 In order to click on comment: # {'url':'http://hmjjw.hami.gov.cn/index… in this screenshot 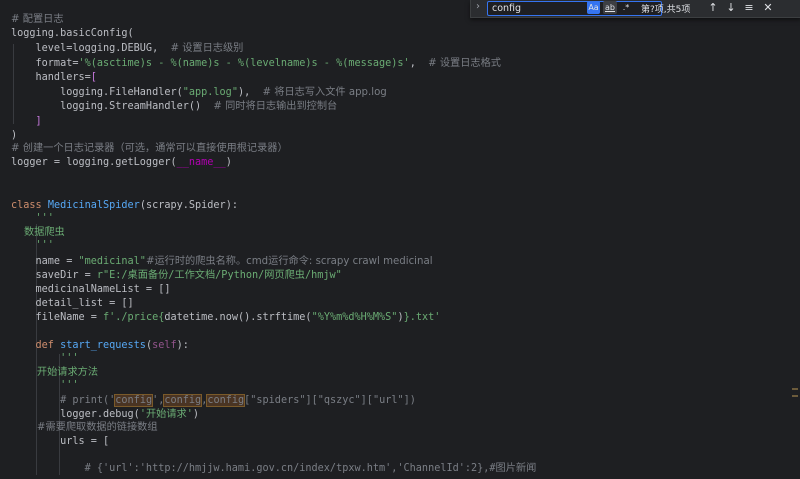, I will do `click(274, 468)`.